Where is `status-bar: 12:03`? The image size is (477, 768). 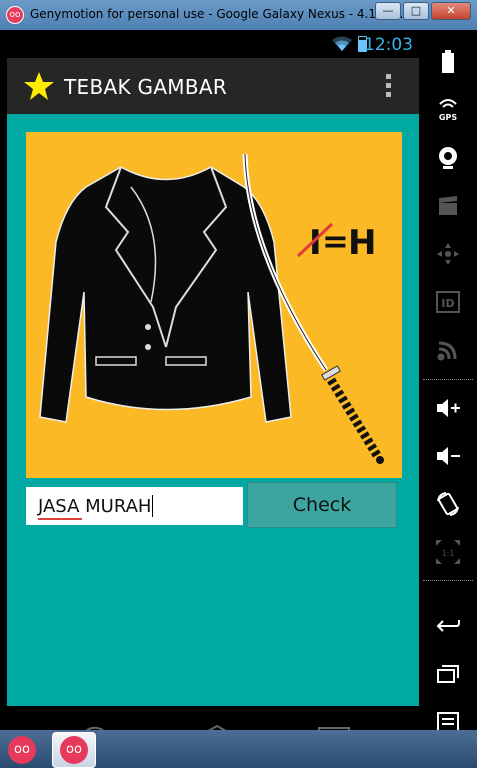 status-bar: 12:03 is located at coordinates (213, 44).